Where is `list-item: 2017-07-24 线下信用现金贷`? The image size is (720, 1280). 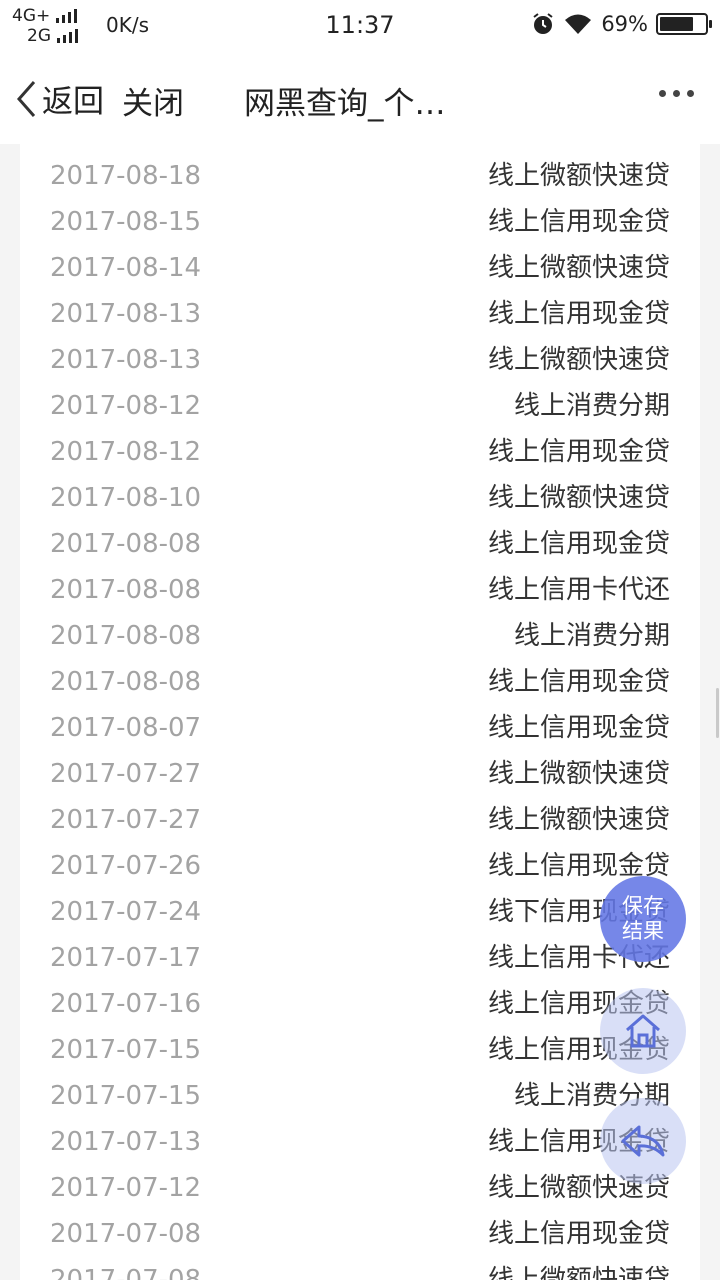 list-item: 2017-07-24 线下信用现金贷 is located at coordinates (360, 912).